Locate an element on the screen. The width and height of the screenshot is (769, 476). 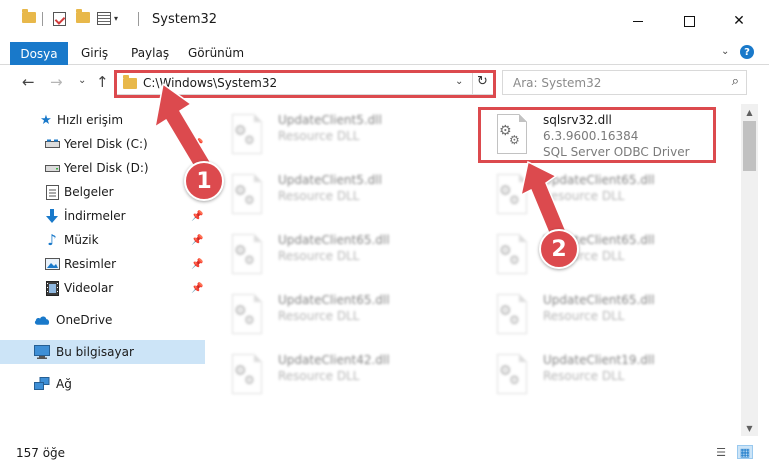
address-highlight-box is located at coordinates (305, 84).